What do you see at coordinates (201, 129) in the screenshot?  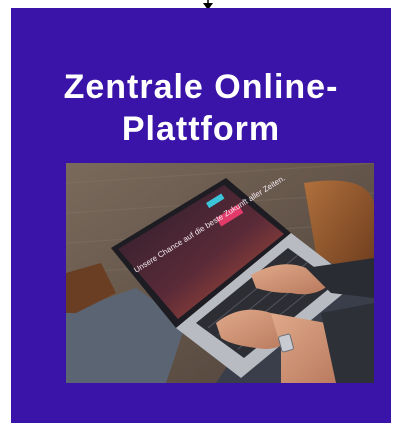 I see `card-title-line-2: Plattform` at bounding box center [201, 129].